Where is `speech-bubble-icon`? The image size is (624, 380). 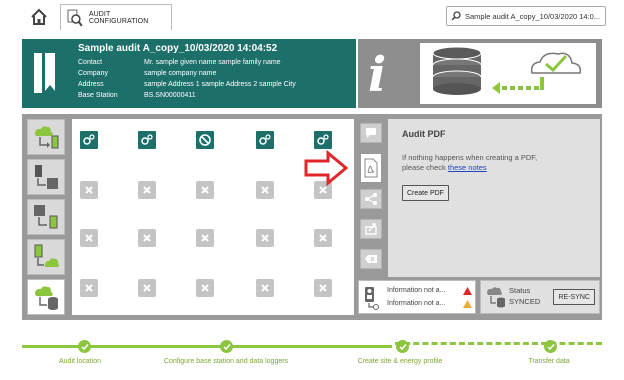
speech-bubble-icon is located at coordinates (371, 133).